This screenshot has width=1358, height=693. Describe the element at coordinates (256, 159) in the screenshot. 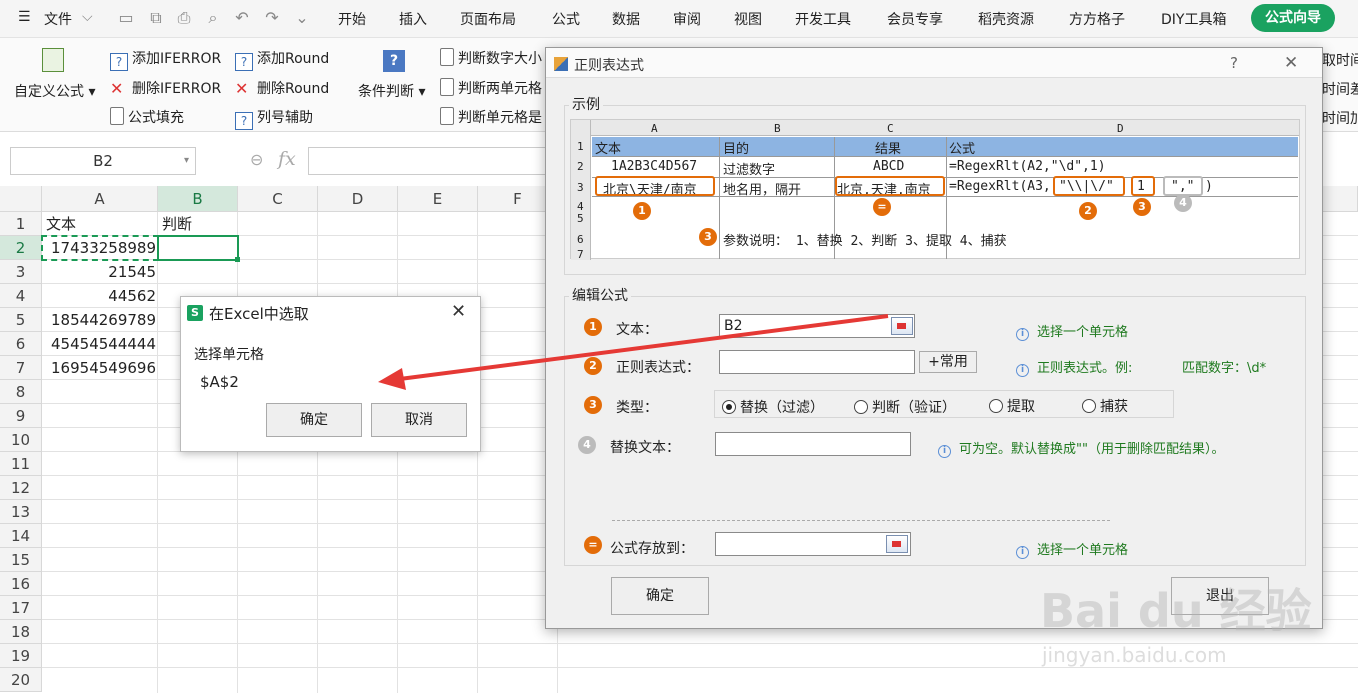

I see `zoom-icon: ⊖` at that location.